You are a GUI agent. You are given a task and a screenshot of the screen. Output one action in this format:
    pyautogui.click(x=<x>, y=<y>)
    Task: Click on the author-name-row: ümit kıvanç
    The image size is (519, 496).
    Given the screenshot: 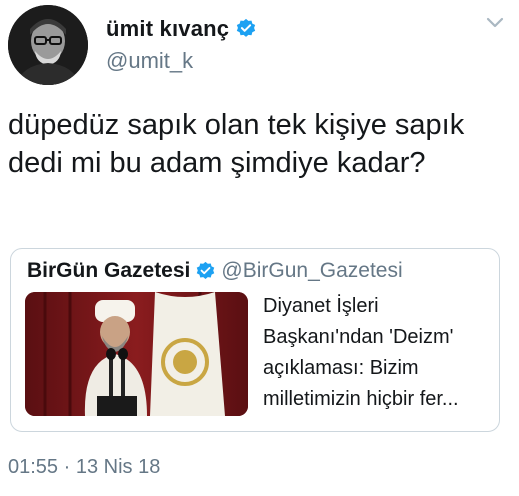 What is the action you would take?
    pyautogui.click(x=181, y=29)
    